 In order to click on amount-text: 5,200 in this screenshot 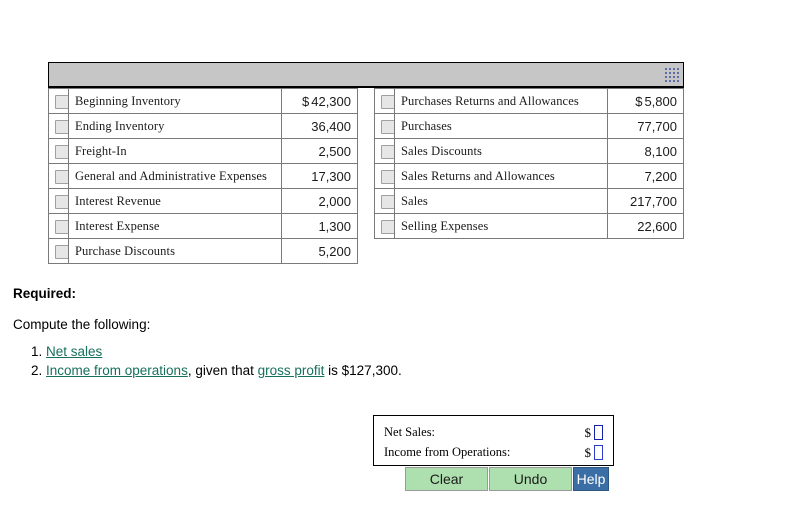, I will do `click(334, 251)`.